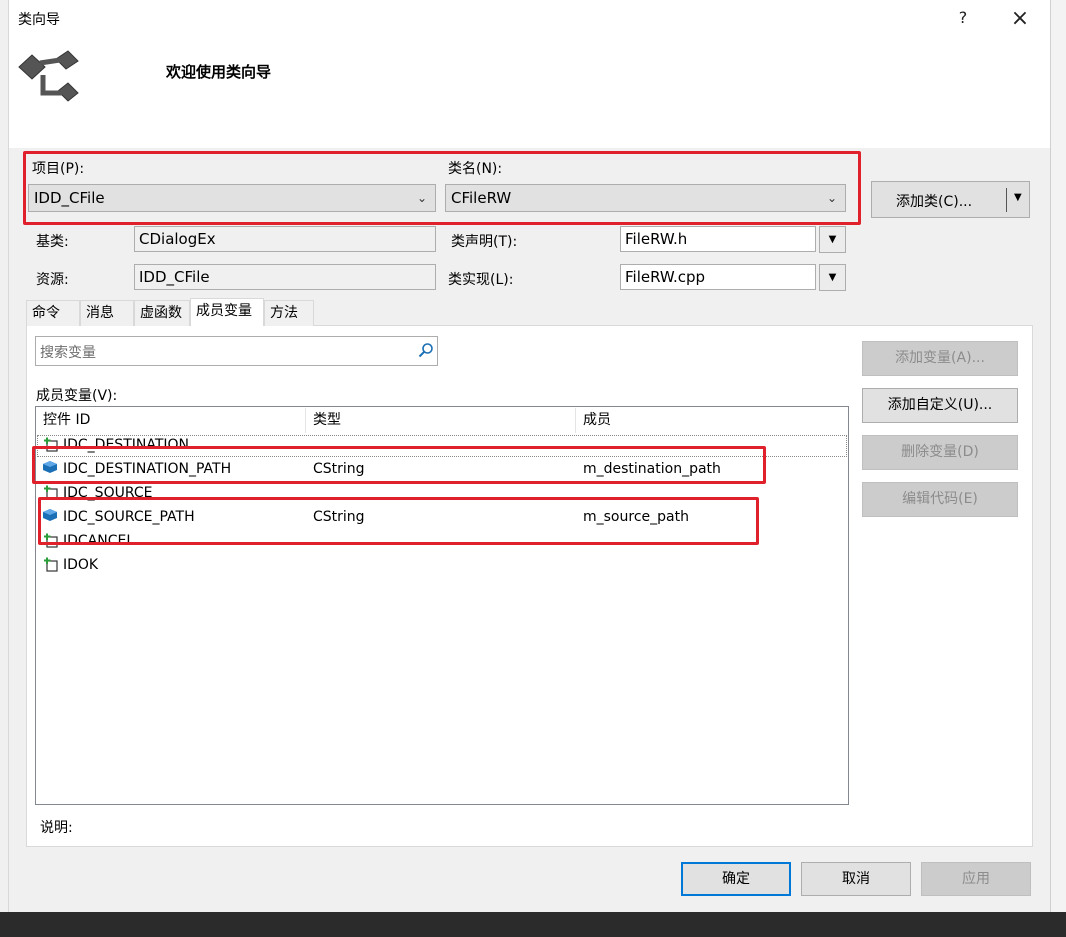 The image size is (1066, 937). What do you see at coordinates (1006, 200) in the screenshot?
I see `split-divider` at bounding box center [1006, 200].